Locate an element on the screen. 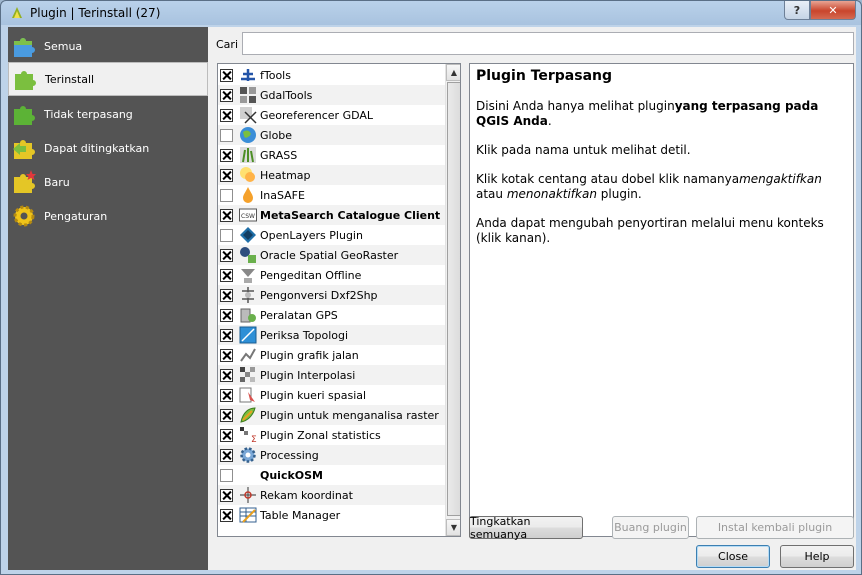 This screenshot has height=575, width=862. scroll-down-arrow-icon: ▼ is located at coordinates (453, 527).